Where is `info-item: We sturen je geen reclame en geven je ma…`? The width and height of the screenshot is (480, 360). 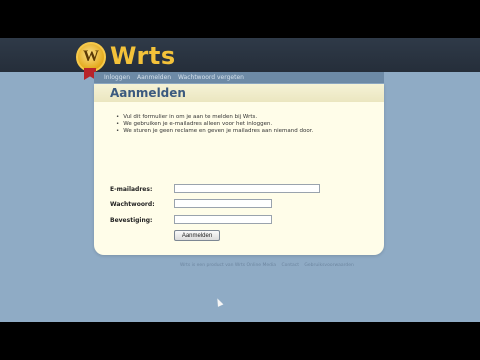 info-item: We sturen je geen reclame en geven je ma… is located at coordinates (214, 131).